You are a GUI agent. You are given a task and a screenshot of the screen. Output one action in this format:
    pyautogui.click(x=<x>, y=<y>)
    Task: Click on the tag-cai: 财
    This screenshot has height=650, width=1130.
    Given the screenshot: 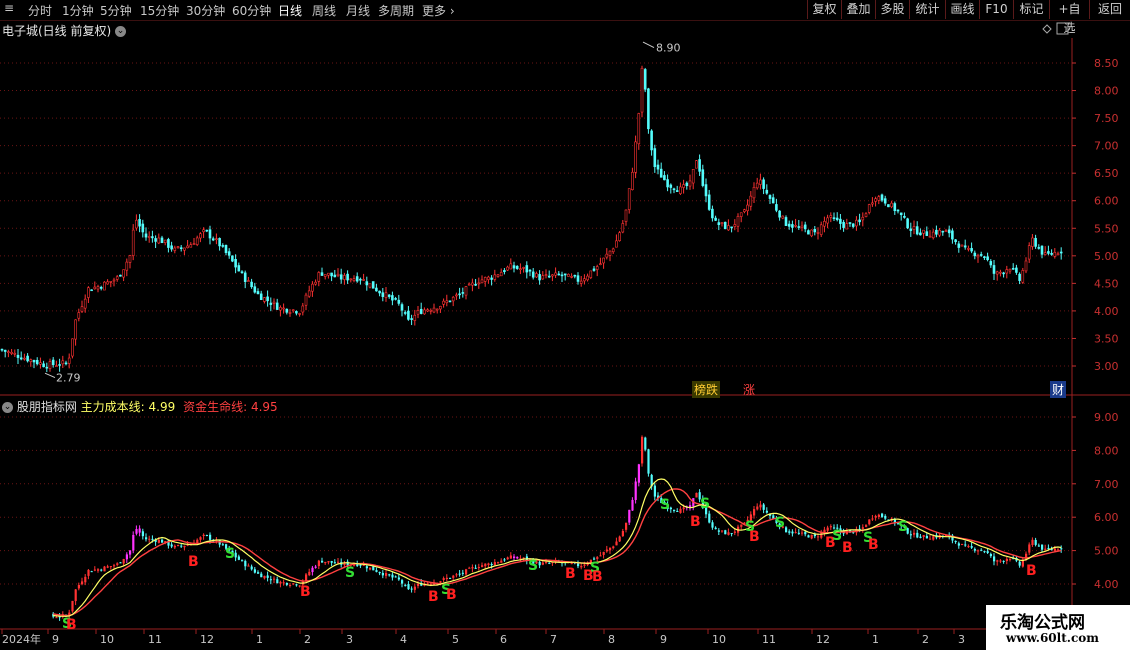 What is the action you would take?
    pyautogui.click(x=1058, y=389)
    